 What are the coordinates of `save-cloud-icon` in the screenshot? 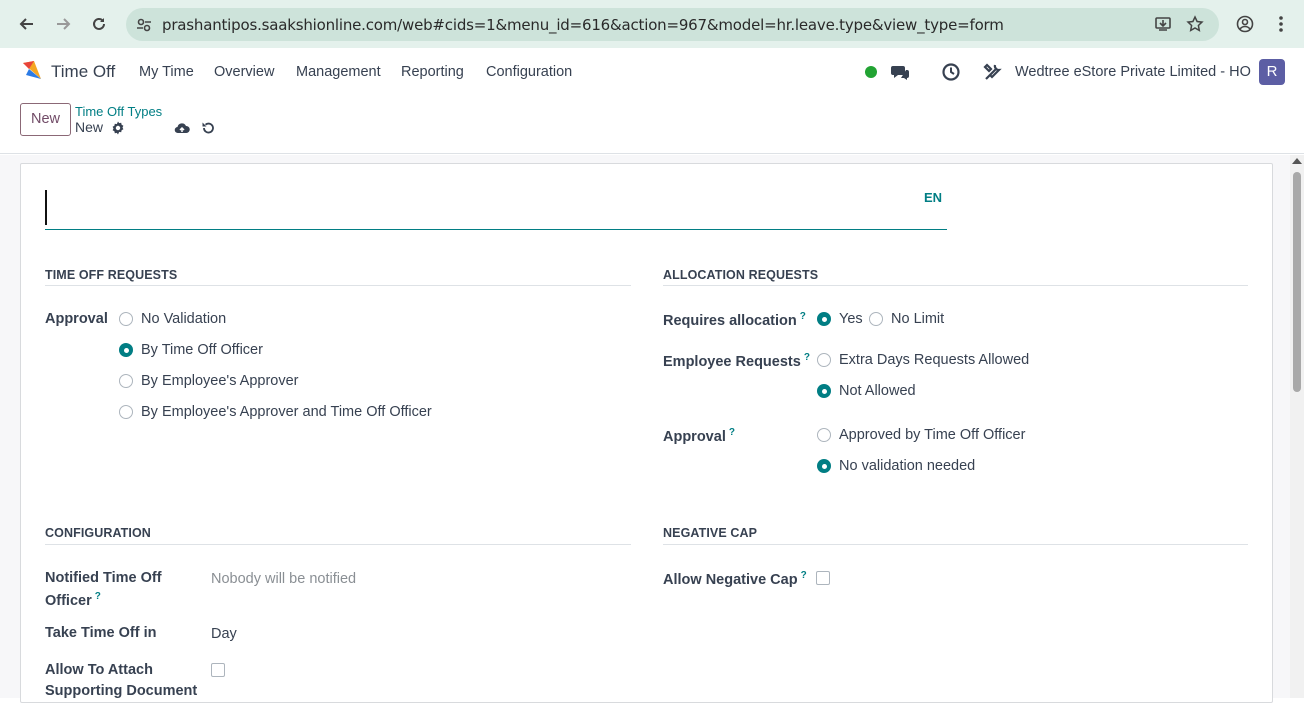 It's located at (182, 128).